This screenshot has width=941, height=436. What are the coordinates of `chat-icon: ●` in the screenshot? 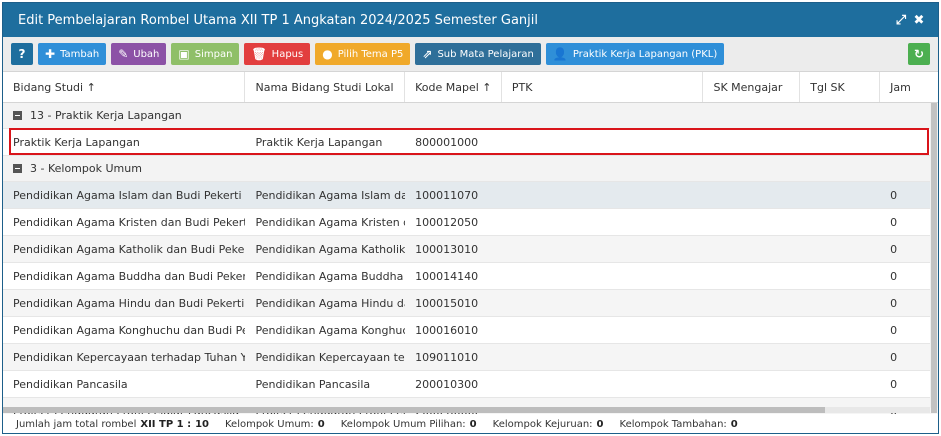 It's located at (327, 54).